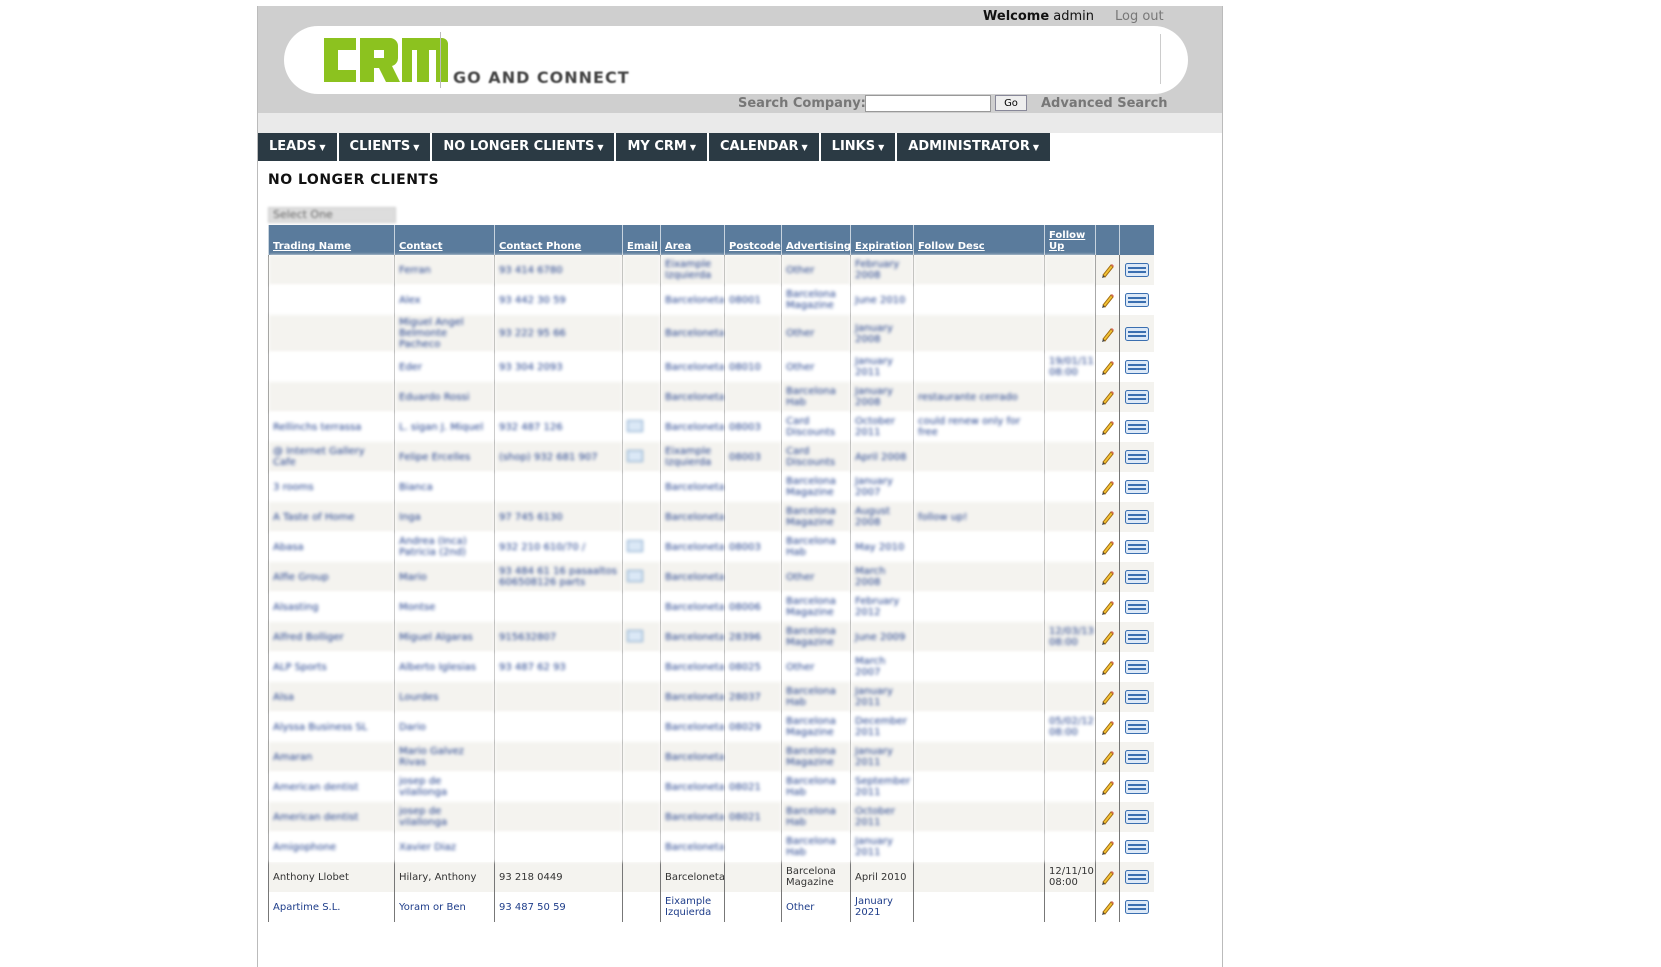 The image size is (1661, 967). Describe the element at coordinates (331, 240) in the screenshot. I see `col-trading-name: Trading Name` at that location.